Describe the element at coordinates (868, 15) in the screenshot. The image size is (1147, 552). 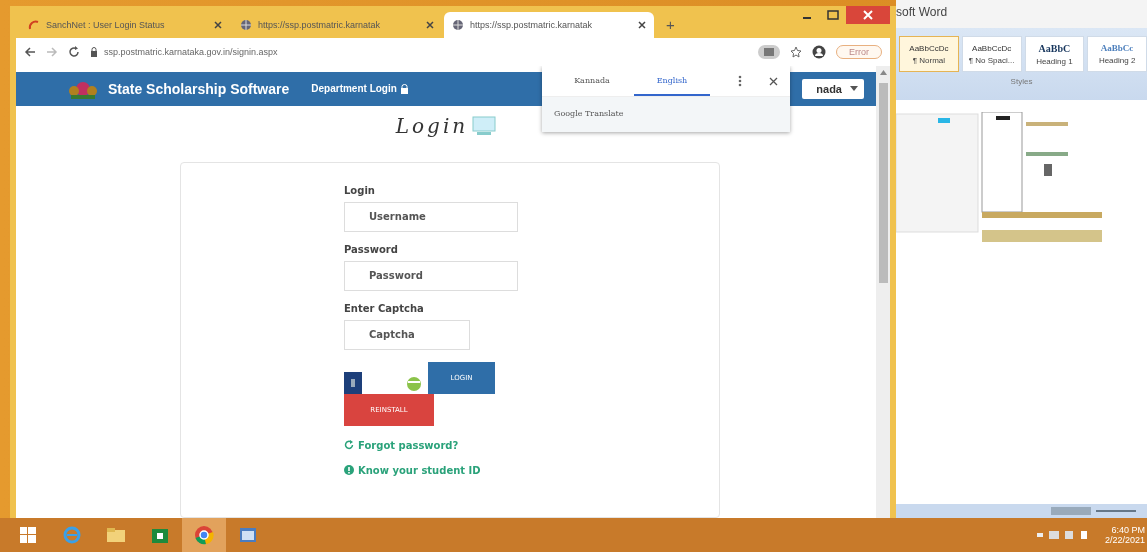
I see `close-button` at that location.